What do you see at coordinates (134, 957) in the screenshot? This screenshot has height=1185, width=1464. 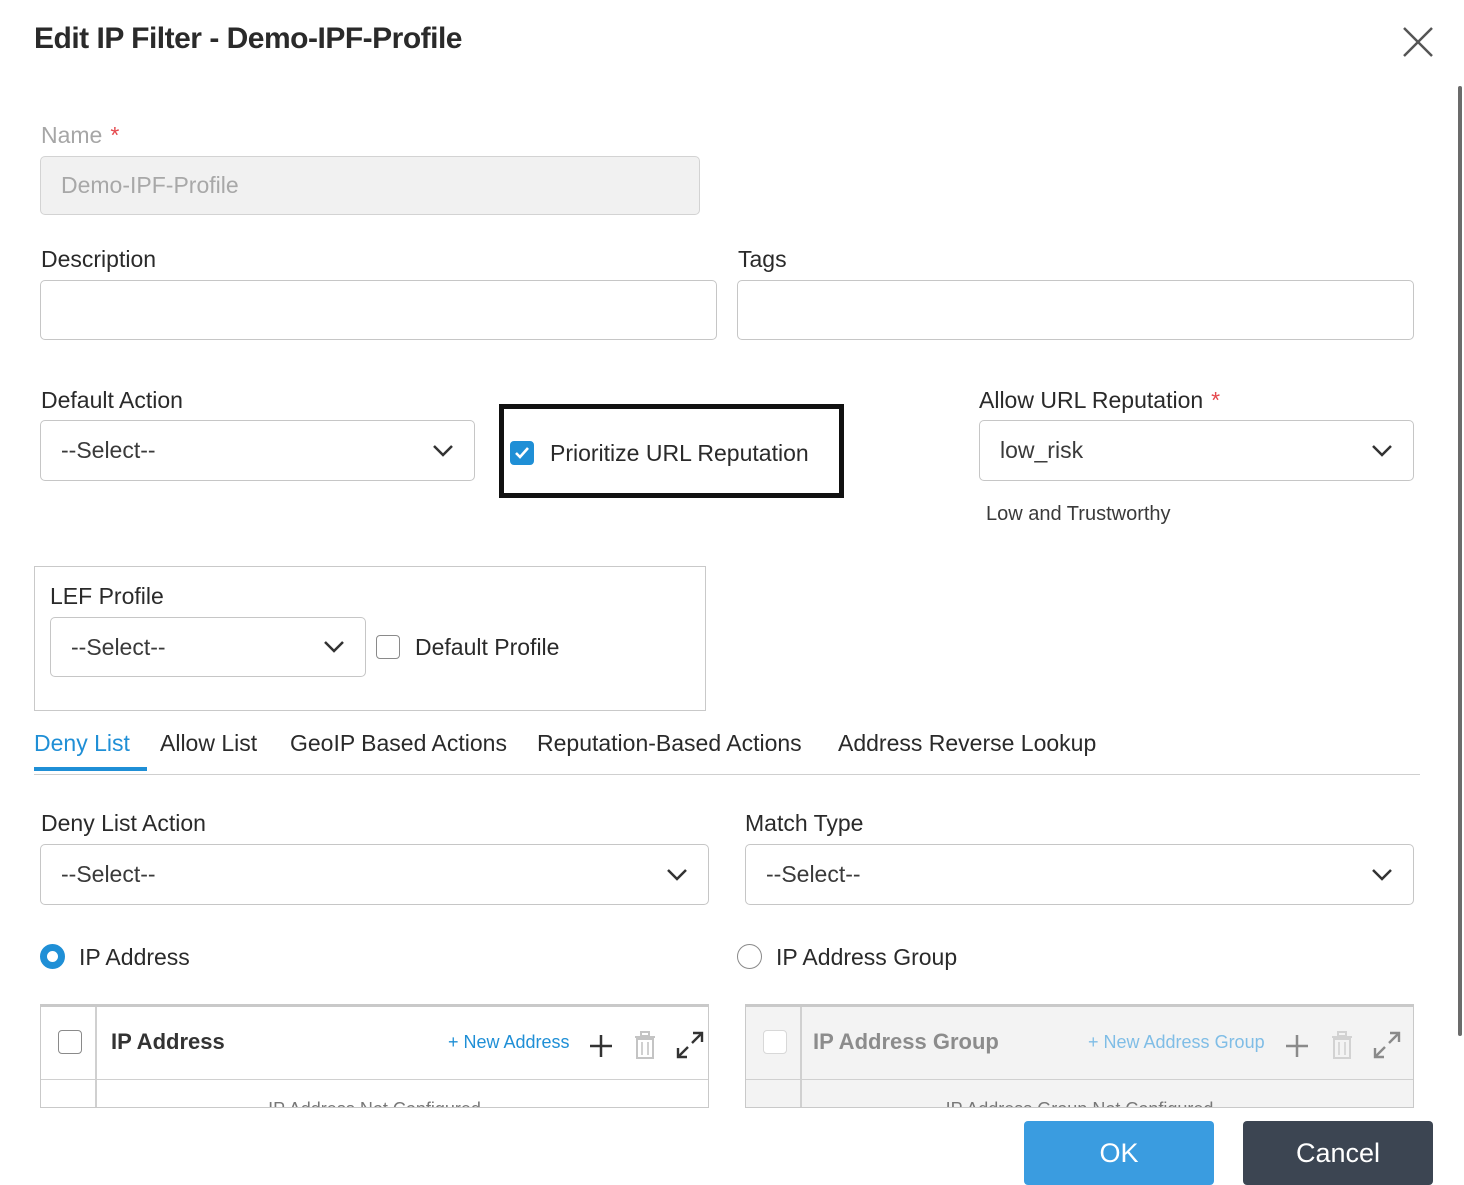 I see `ip-address-radio-label: IP Address` at bounding box center [134, 957].